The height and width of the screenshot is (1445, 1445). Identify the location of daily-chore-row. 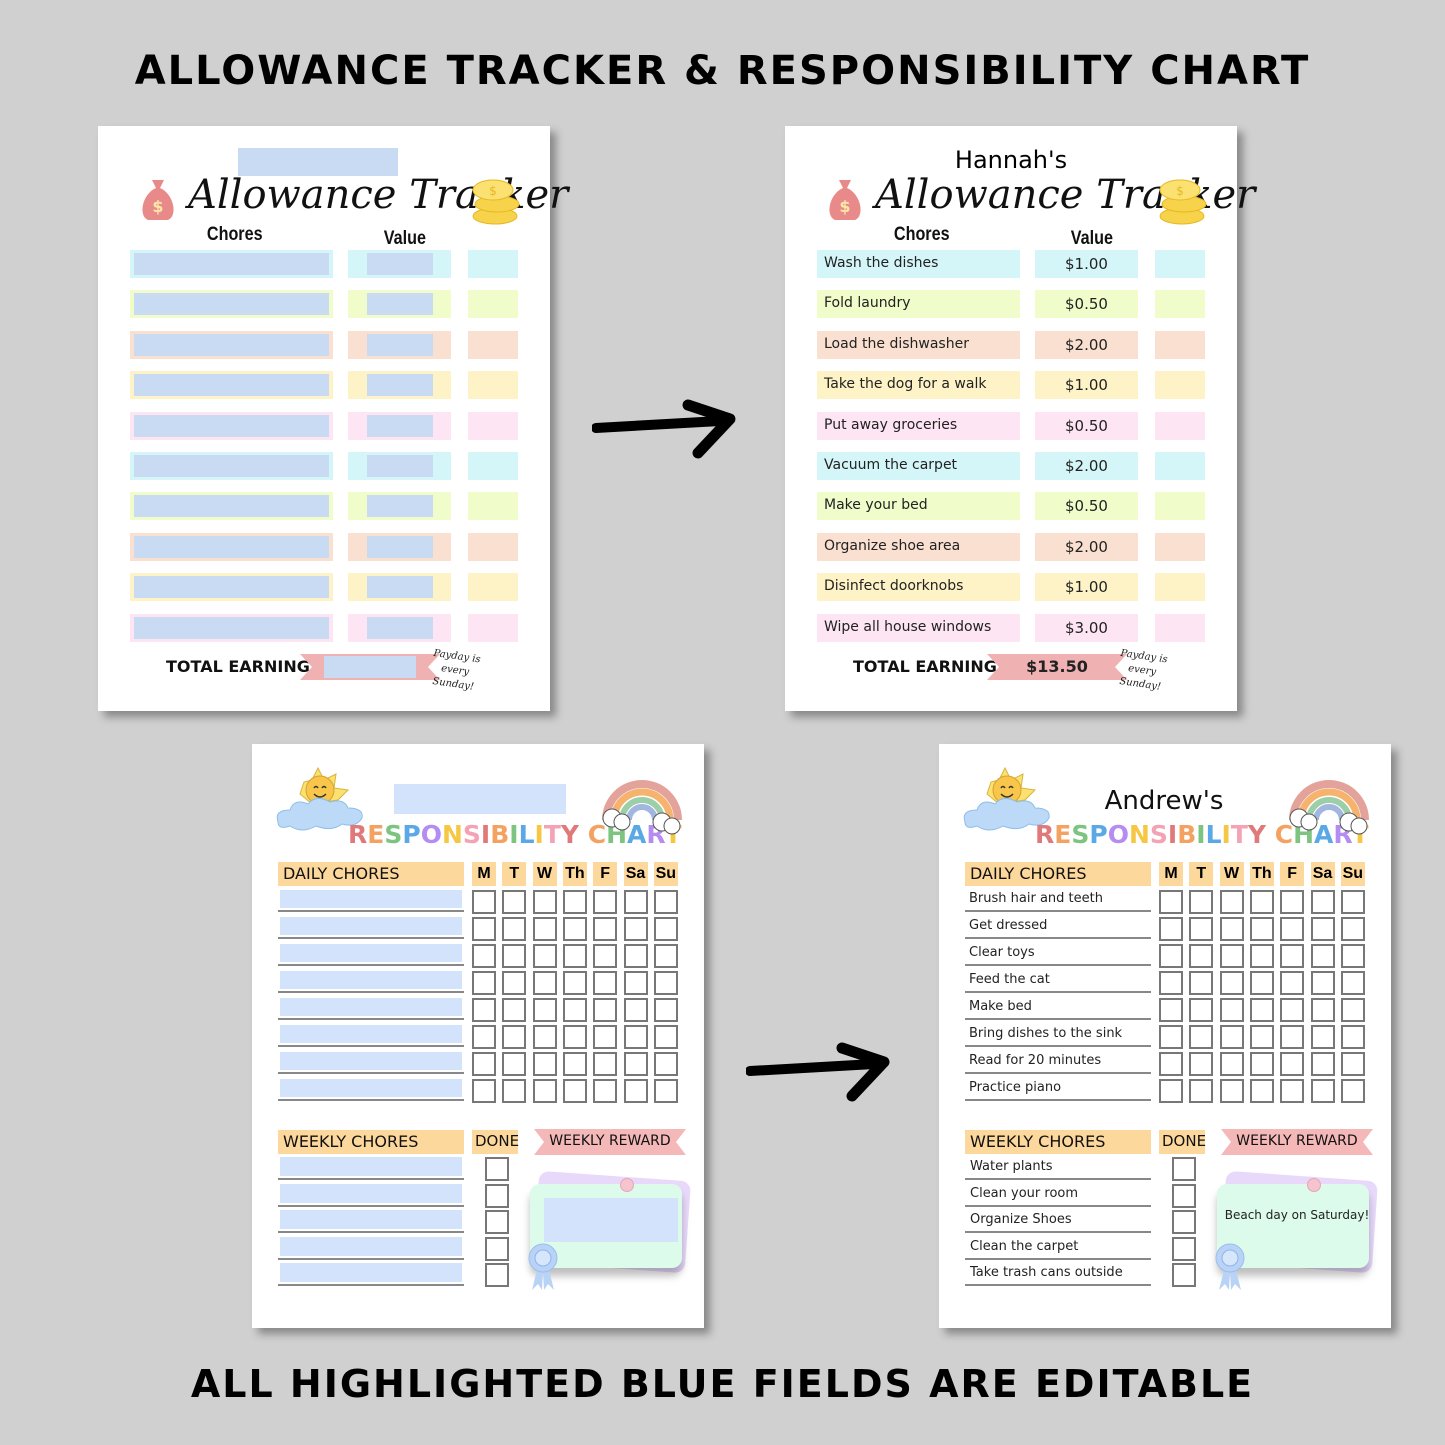
(371, 900).